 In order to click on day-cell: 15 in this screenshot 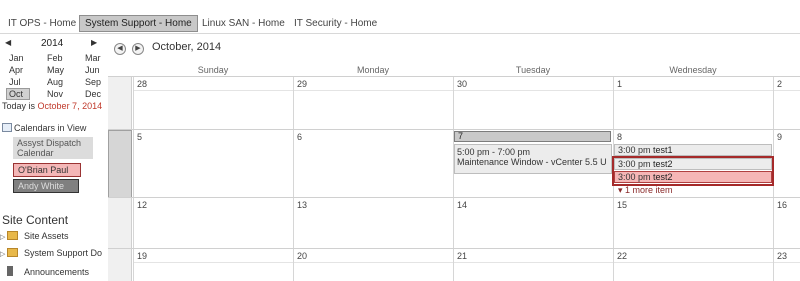, I will do `click(693, 223)`.